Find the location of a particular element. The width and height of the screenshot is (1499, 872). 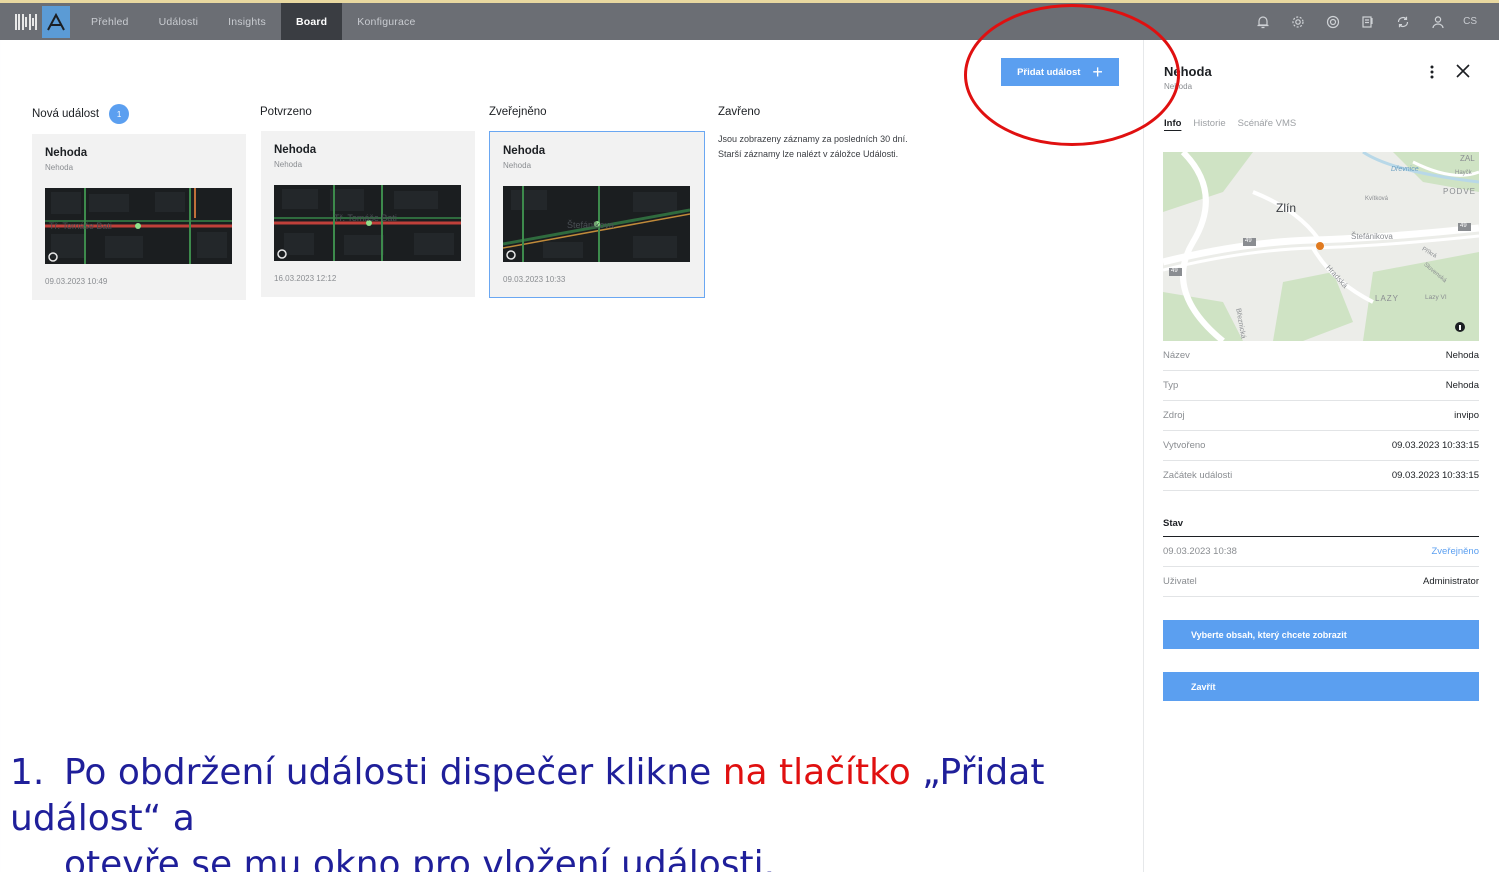

column-header-closed: Zavřeno is located at coordinates (739, 112).